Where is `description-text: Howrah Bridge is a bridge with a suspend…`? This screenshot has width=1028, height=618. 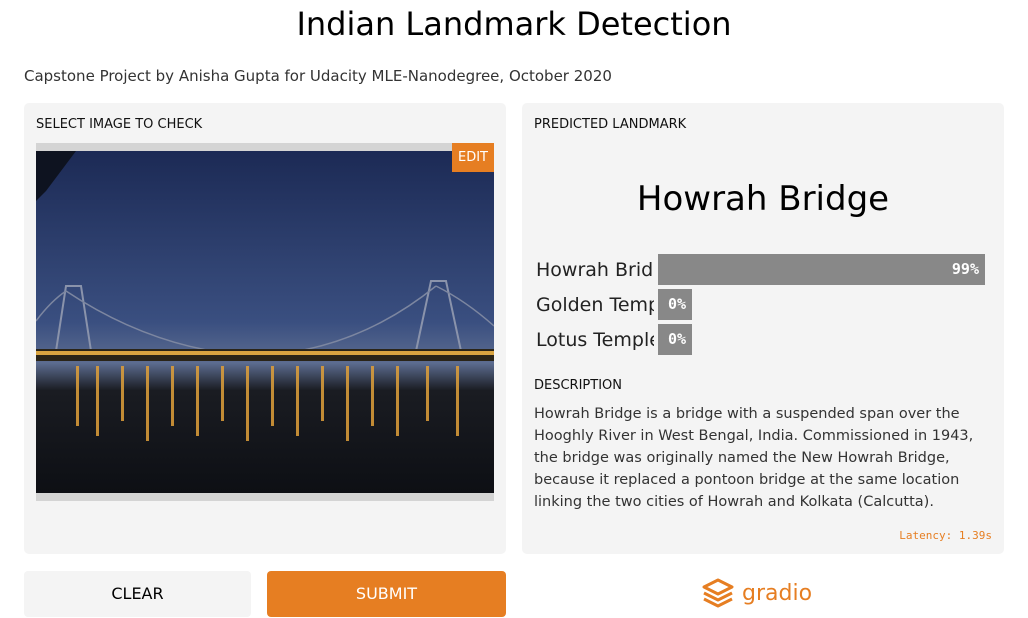
description-text: Howrah Bridge is a bridge with a suspend… is located at coordinates (754, 458).